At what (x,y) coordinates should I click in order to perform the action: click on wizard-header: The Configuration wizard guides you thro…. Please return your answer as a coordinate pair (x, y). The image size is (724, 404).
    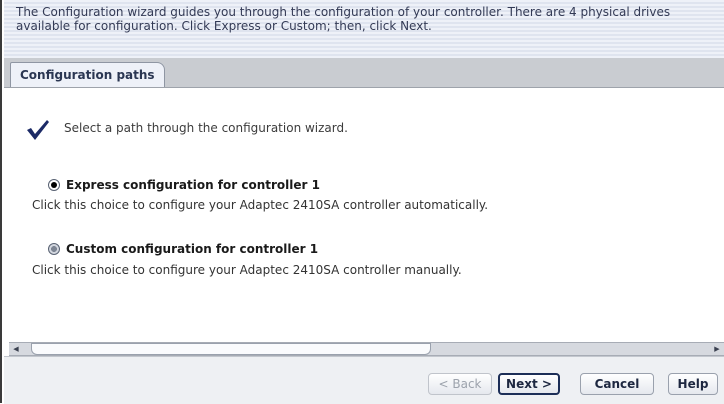
    Looking at the image, I should click on (364, 29).